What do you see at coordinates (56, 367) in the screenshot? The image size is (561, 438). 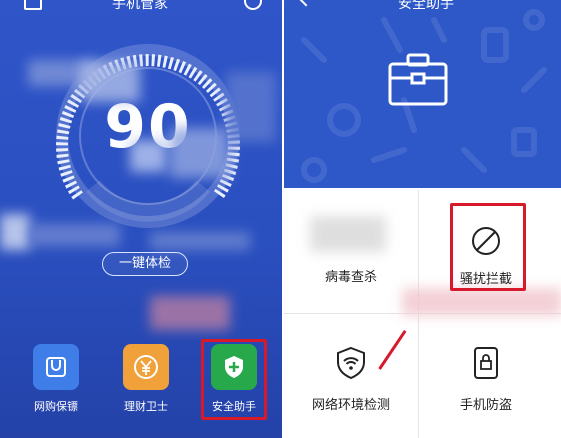 I see `shopping-bag-icon` at bounding box center [56, 367].